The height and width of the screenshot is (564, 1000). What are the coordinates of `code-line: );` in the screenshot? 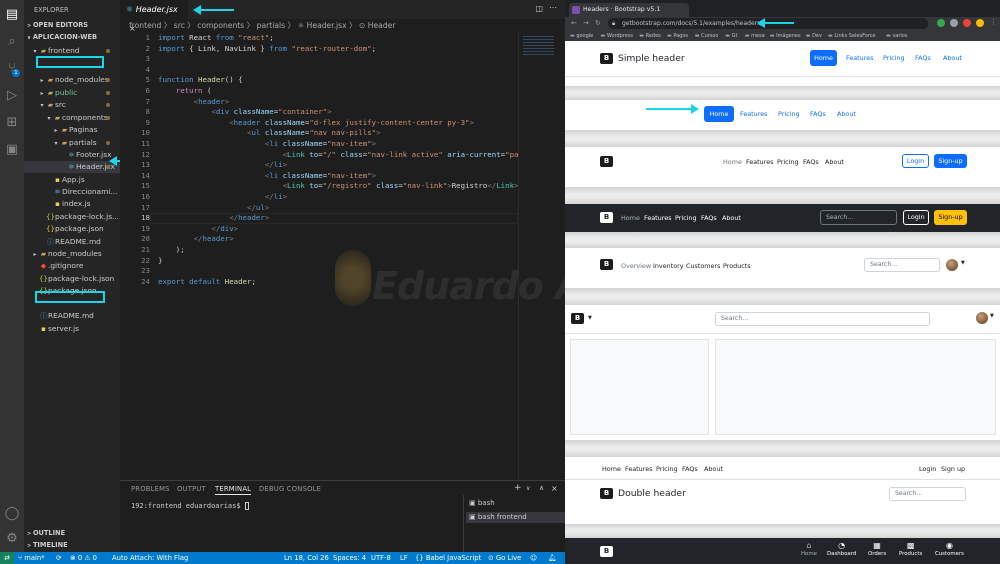 It's located at (171, 250).